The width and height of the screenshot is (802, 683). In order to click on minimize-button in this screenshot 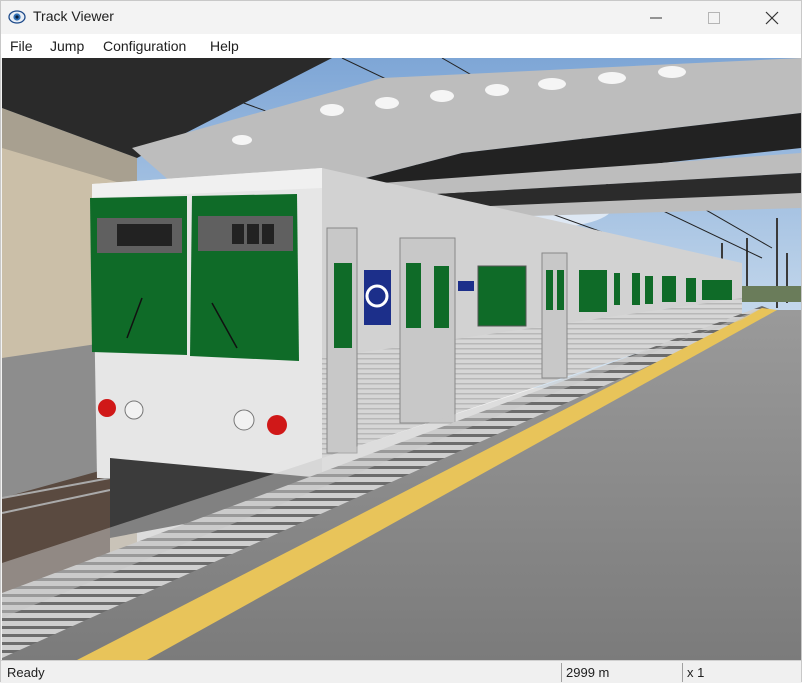, I will do `click(656, 17)`.